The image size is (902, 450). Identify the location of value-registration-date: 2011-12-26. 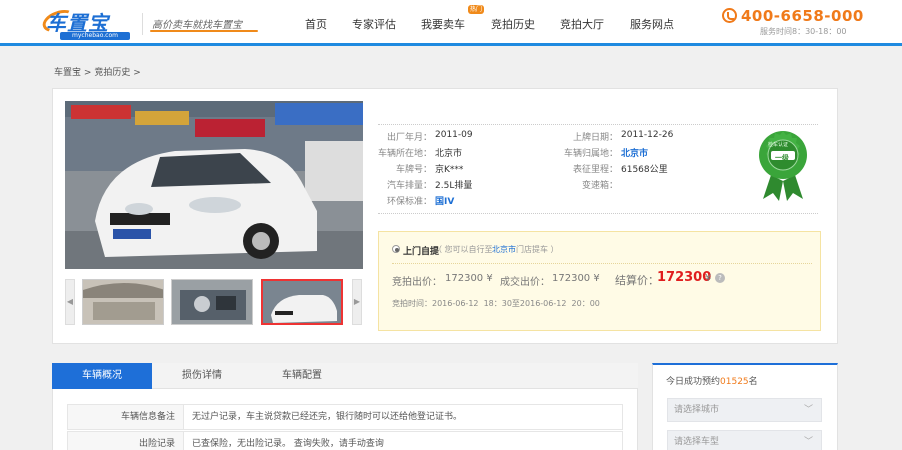
(647, 135).